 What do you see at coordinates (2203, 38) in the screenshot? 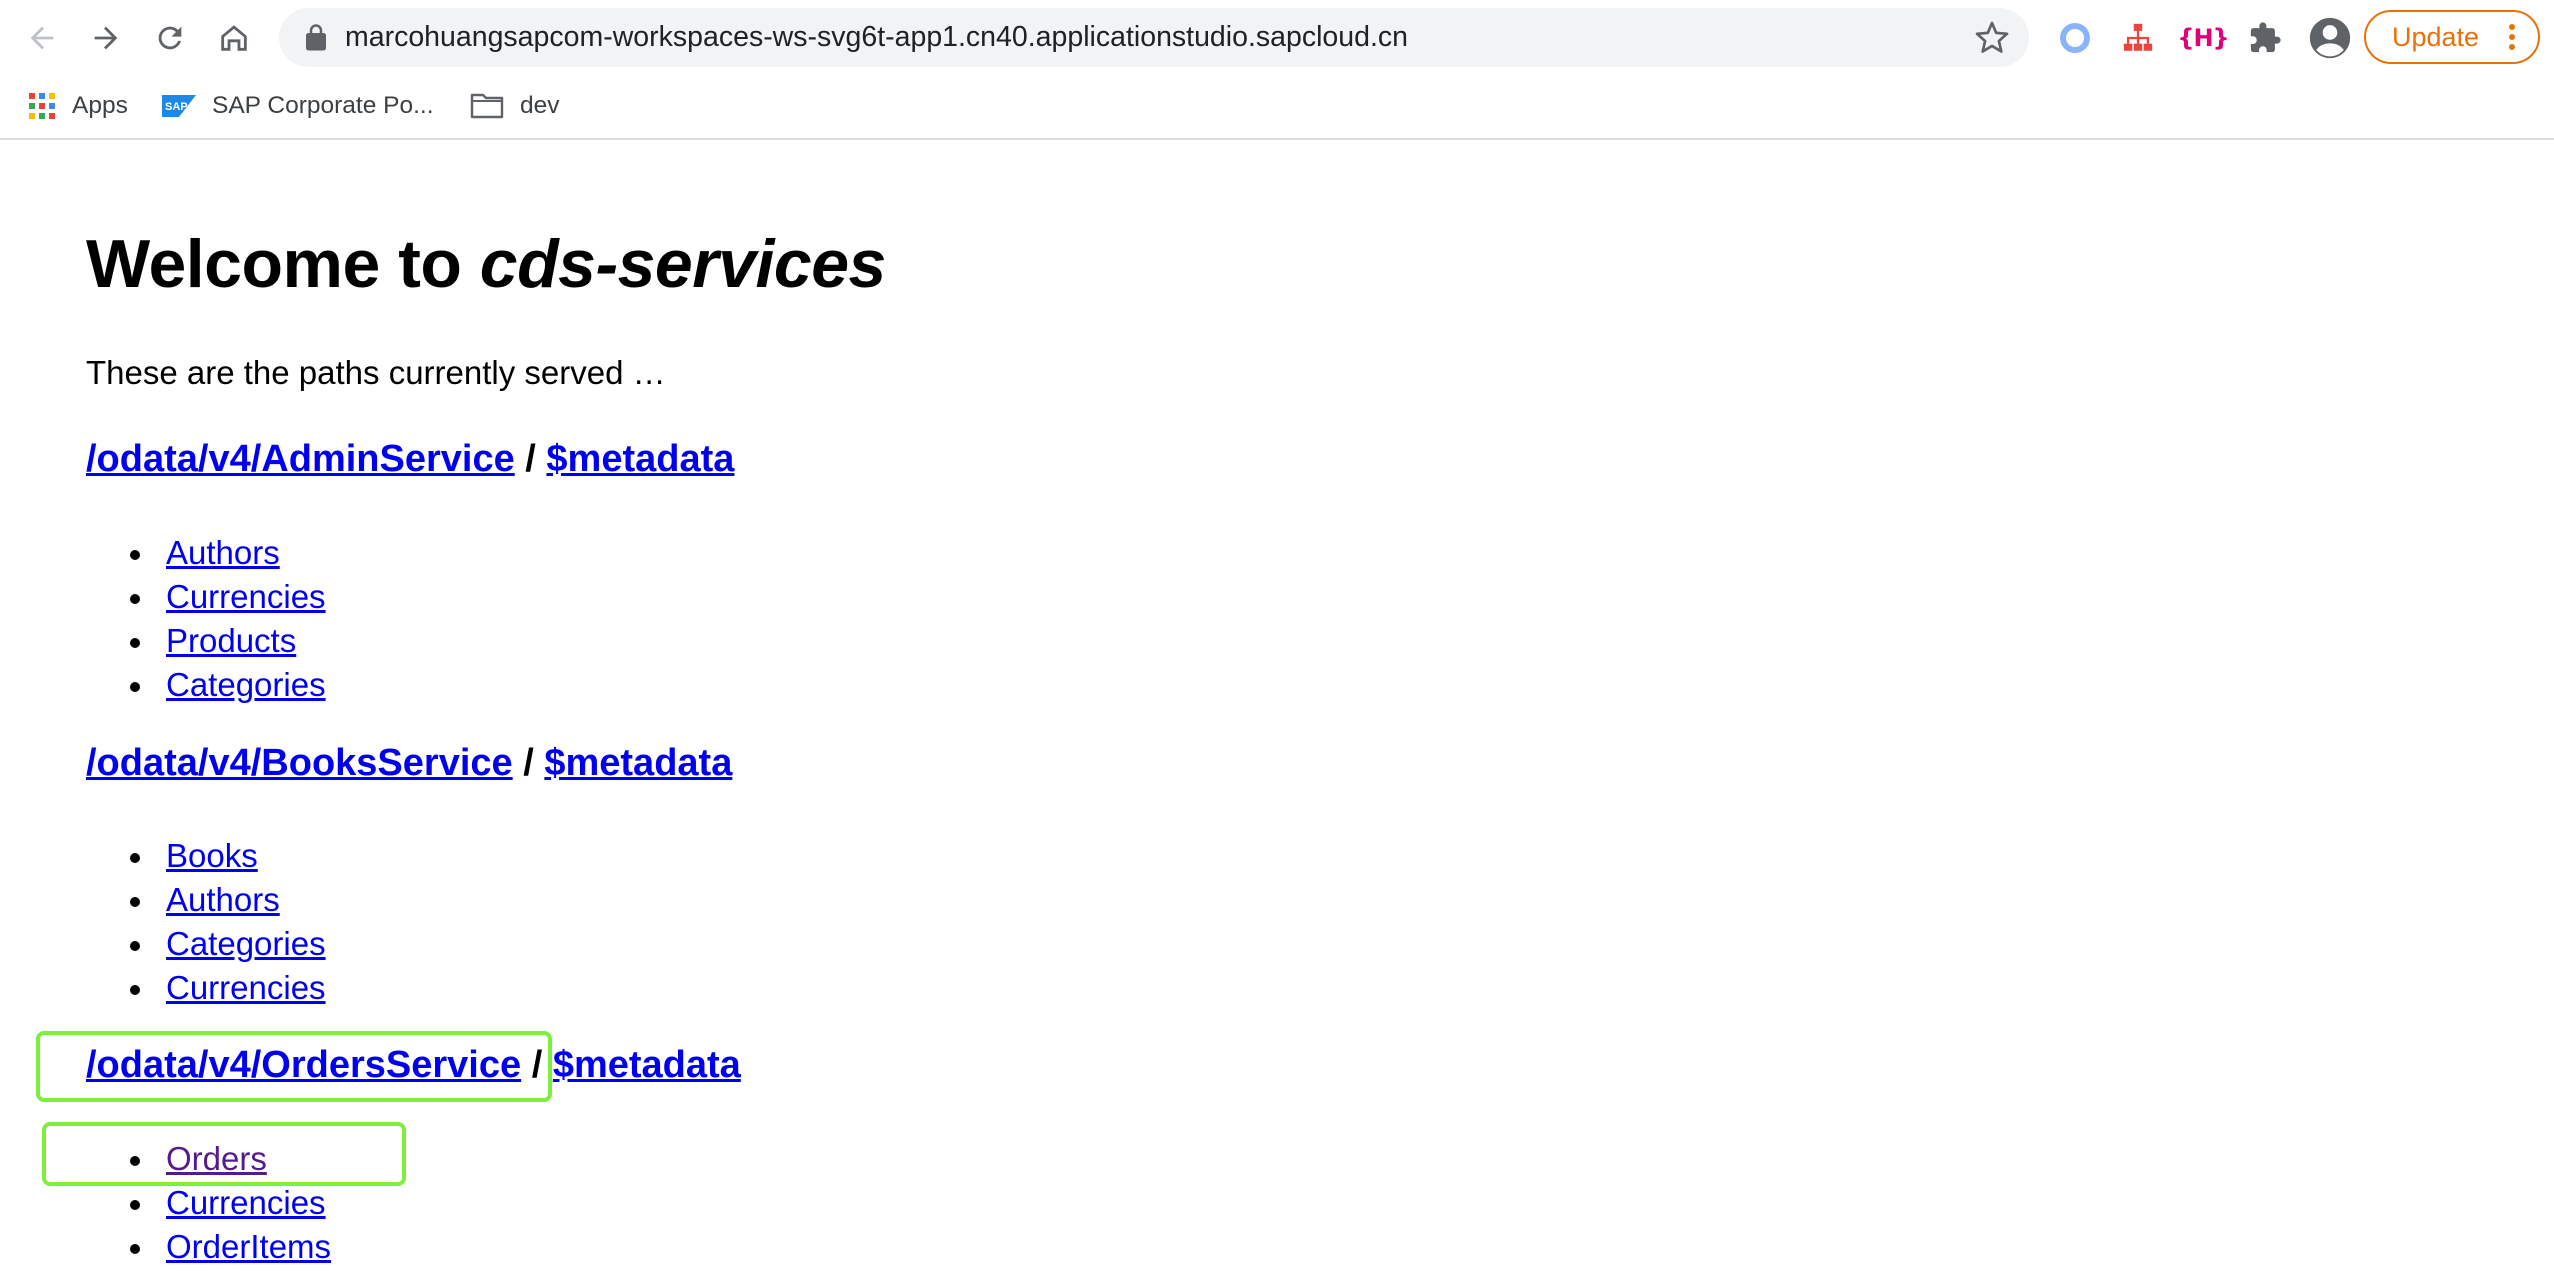
I see `extension-h-icon: {H}` at bounding box center [2203, 38].